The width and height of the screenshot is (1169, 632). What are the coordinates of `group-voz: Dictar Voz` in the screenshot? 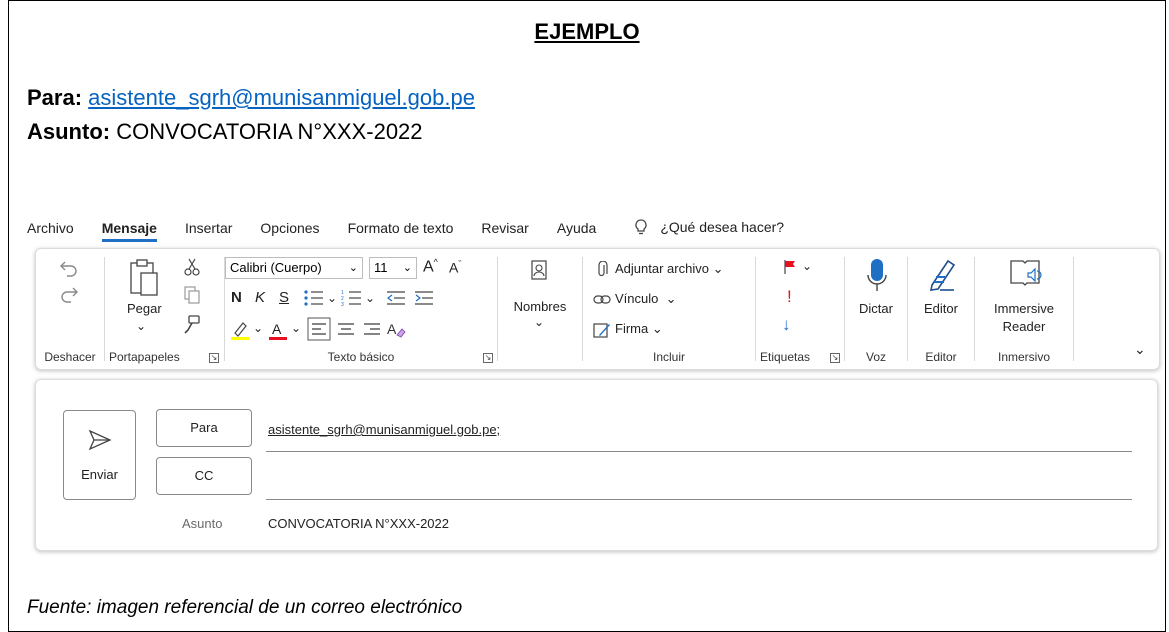 It's located at (876, 309).